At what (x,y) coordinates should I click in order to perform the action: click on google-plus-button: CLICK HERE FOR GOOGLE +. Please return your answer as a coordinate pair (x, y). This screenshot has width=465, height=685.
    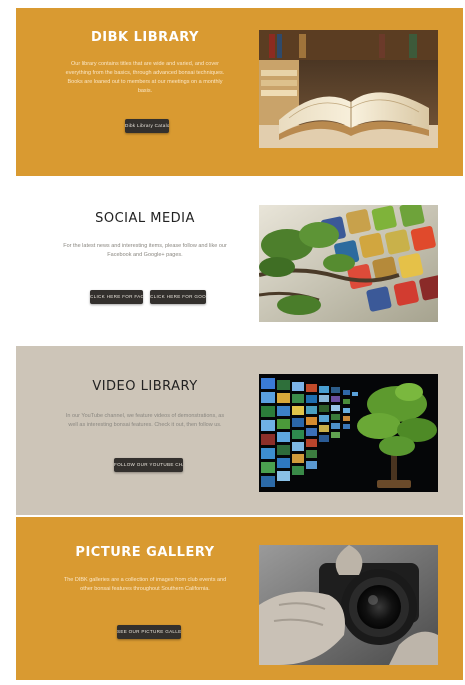
    Looking at the image, I should click on (178, 297).